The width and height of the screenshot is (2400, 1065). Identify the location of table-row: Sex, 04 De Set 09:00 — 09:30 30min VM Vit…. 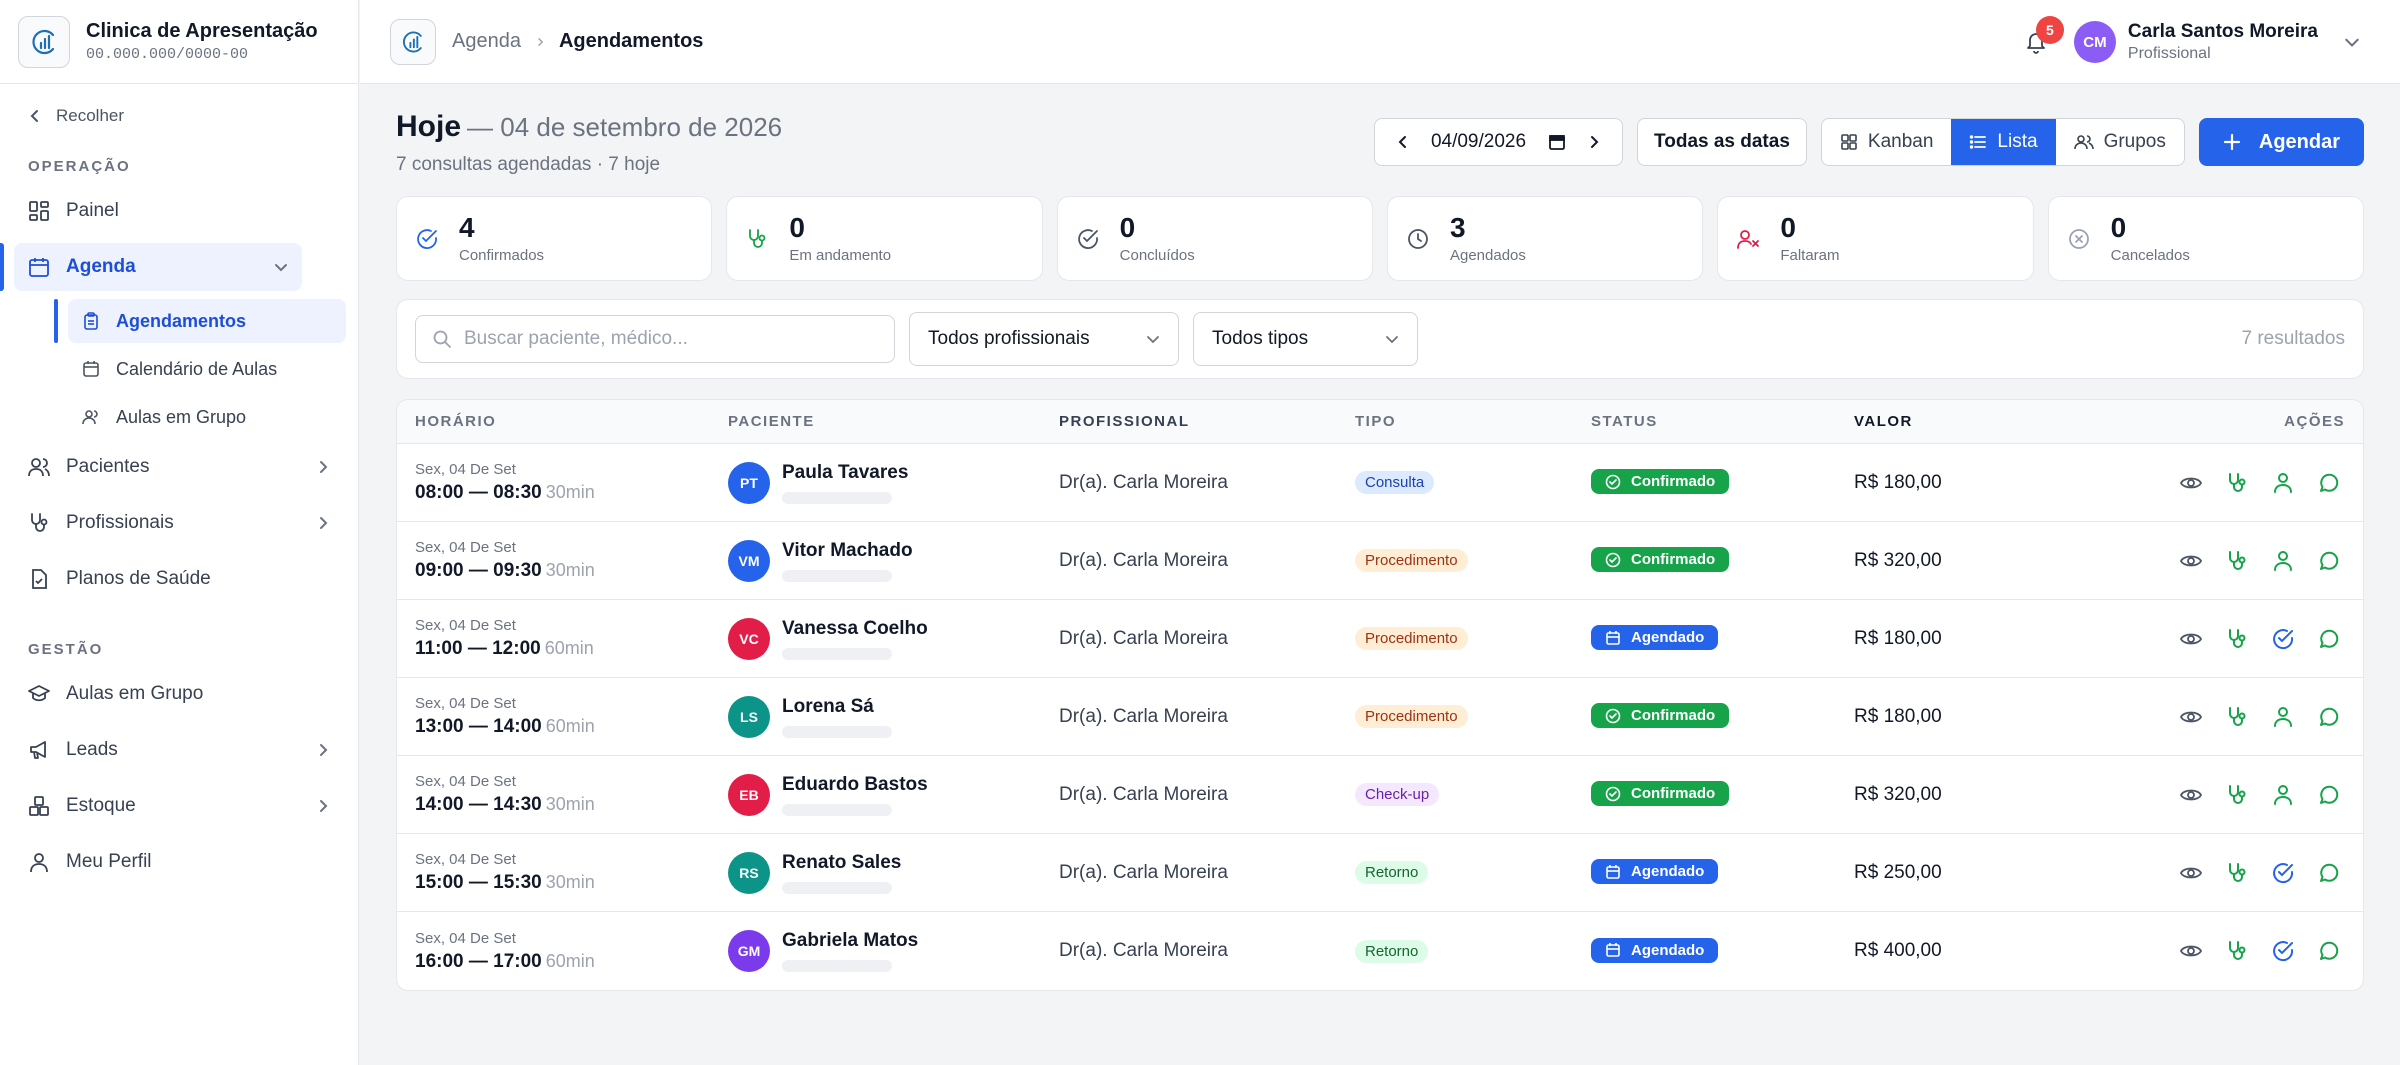
(1380, 561).